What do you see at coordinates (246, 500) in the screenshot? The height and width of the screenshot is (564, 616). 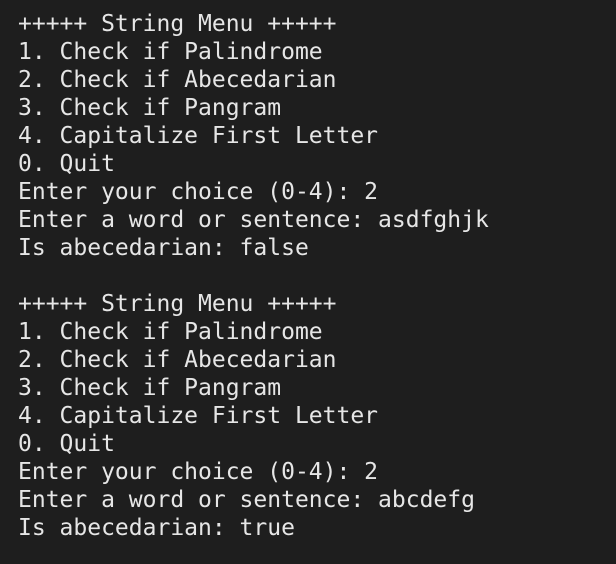 I see `input-prompt: Enter a word or sentence: abcdefg` at bounding box center [246, 500].